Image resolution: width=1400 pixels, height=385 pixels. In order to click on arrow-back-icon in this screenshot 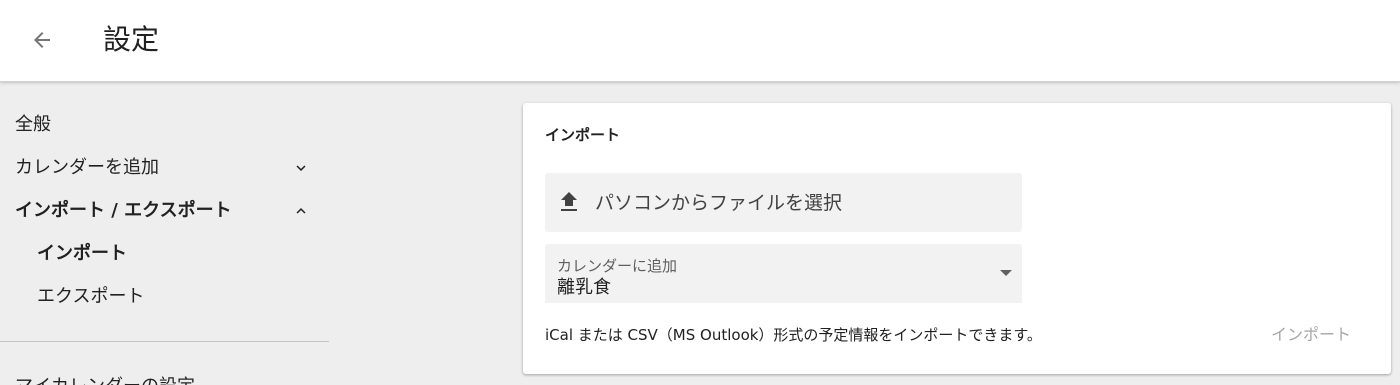, I will do `click(42, 40)`.